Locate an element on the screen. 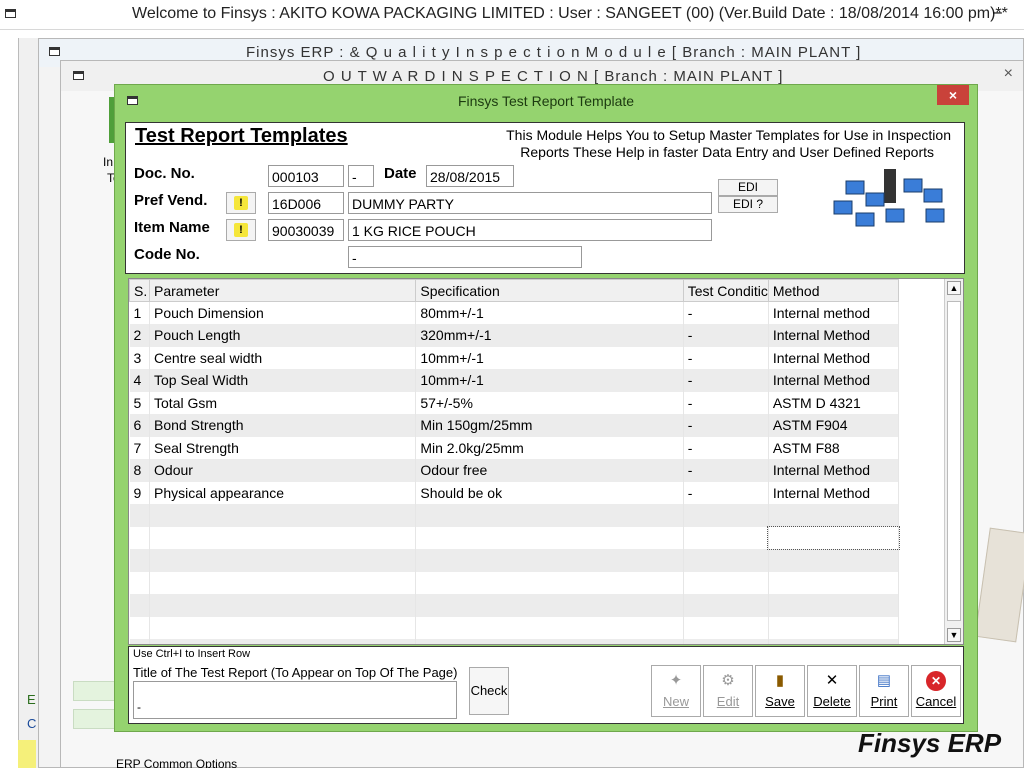 This screenshot has width=1024, height=768. table-cell: ASTM D 4321 is located at coordinates (834, 402).